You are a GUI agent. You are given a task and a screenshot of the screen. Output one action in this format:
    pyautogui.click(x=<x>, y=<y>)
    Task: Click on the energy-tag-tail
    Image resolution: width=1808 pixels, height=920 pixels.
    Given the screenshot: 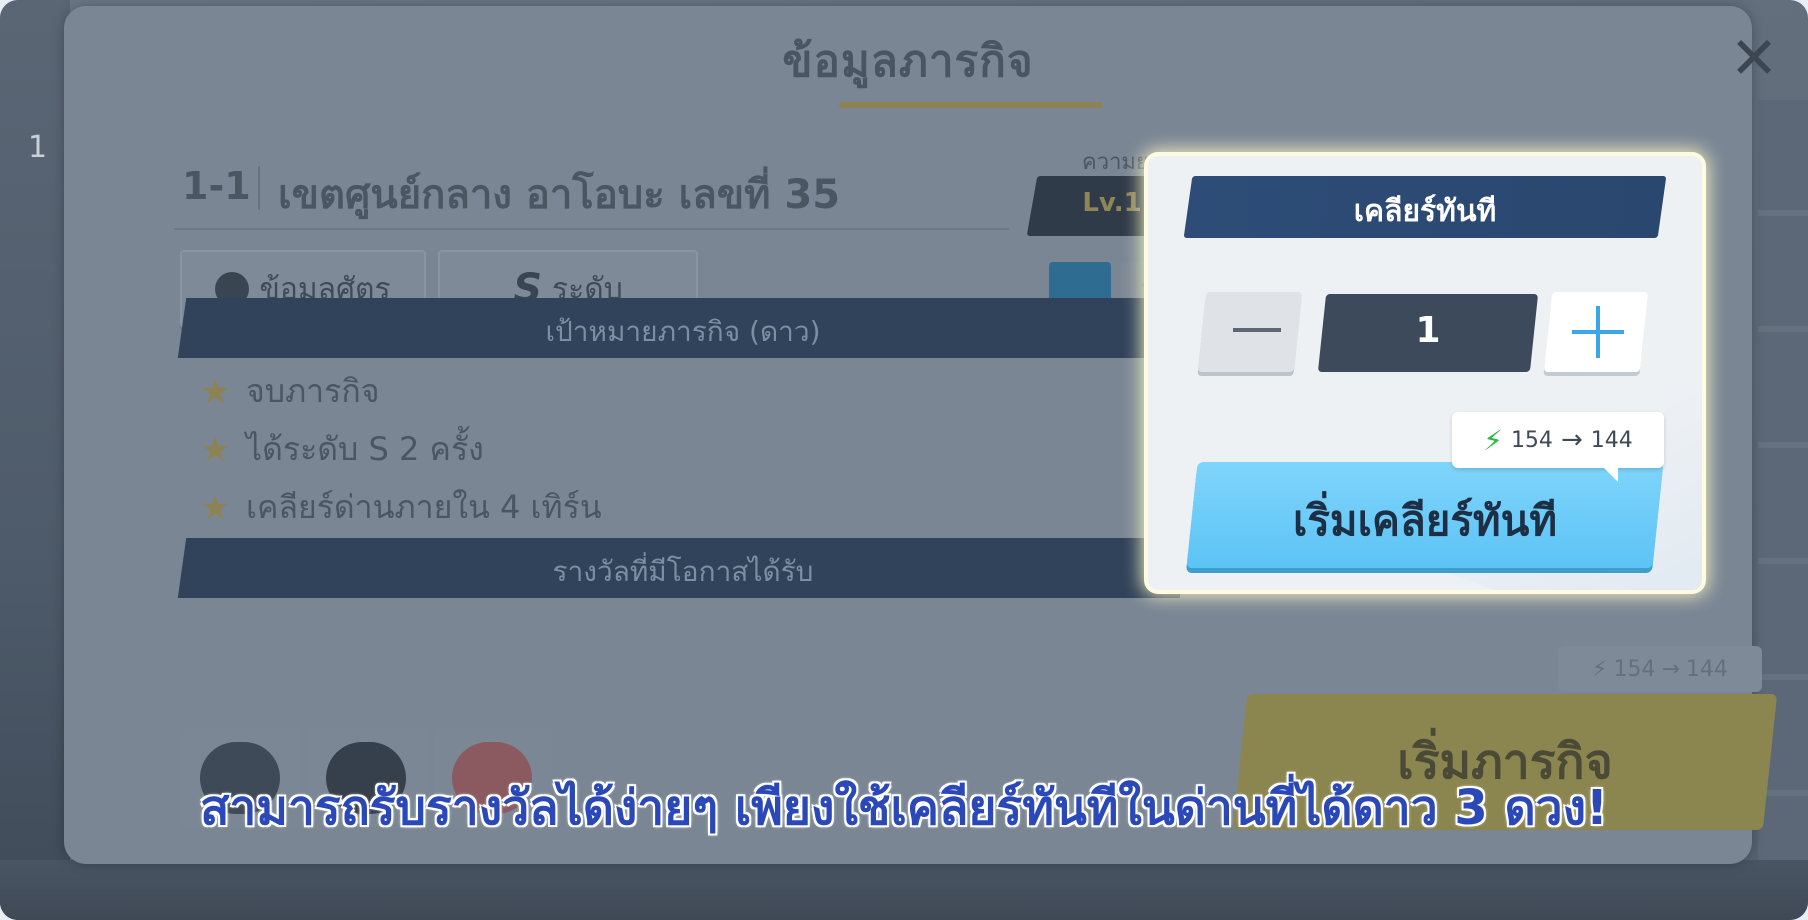 What is the action you would take?
    pyautogui.click(x=1609, y=473)
    